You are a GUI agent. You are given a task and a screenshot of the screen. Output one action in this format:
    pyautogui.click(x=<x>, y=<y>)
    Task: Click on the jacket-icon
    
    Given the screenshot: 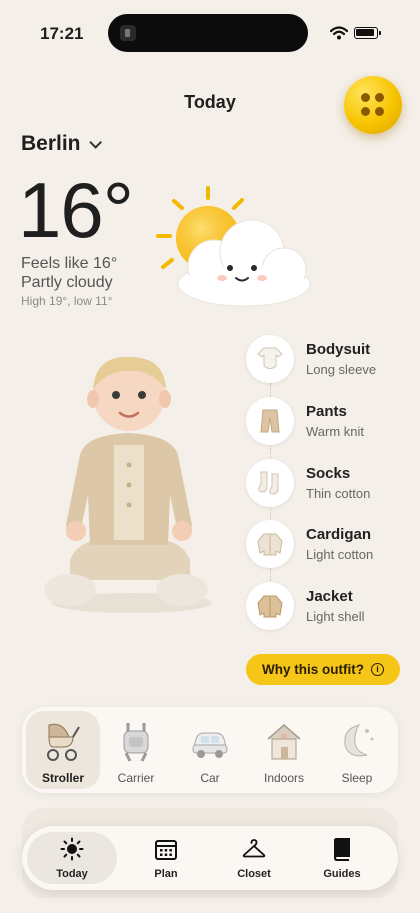 What is the action you would take?
    pyautogui.click(x=270, y=606)
    